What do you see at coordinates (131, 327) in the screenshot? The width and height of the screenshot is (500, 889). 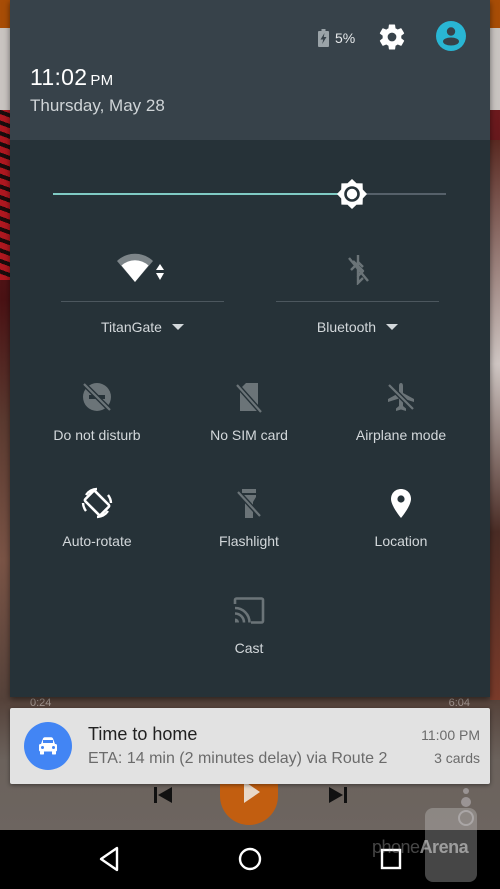 I see `wifi-network-name: TitanGate` at bounding box center [131, 327].